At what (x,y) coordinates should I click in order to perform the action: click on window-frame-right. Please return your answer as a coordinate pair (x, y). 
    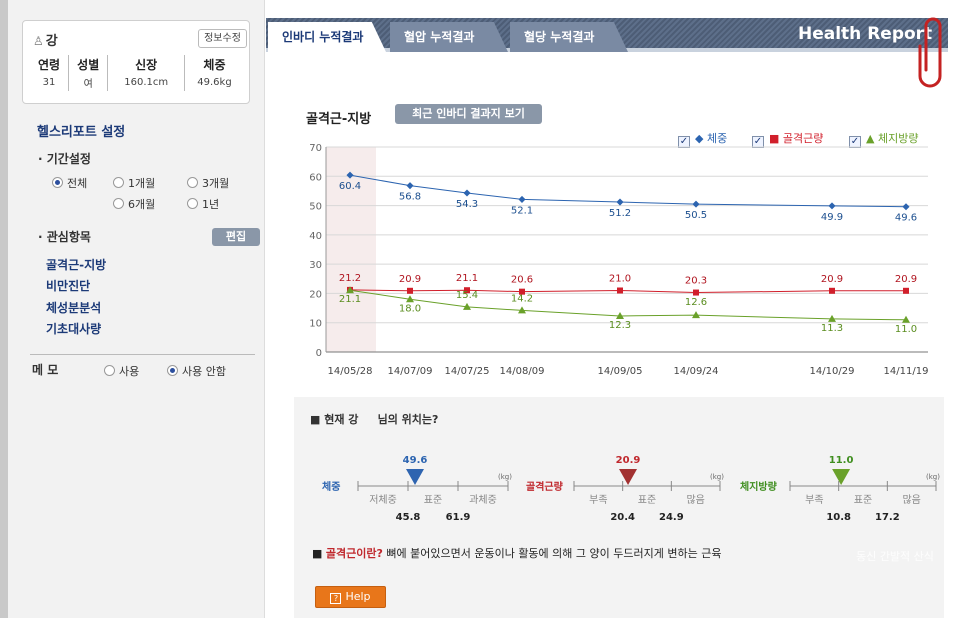
    Looking at the image, I should click on (957, 309).